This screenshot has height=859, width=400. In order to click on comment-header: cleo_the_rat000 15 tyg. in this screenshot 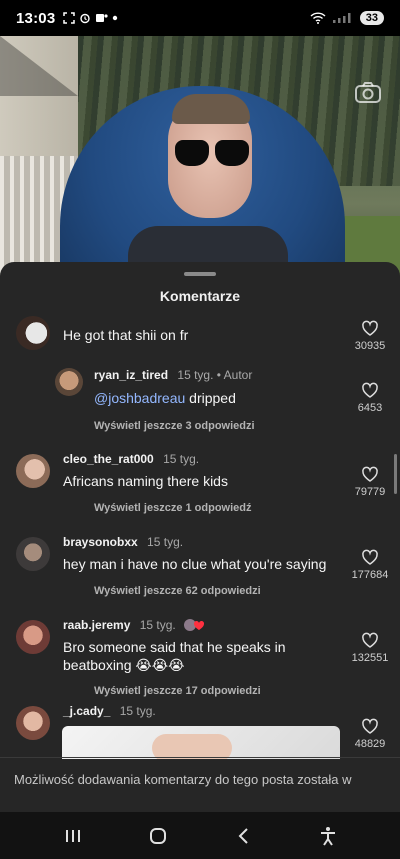, I will do `click(131, 459)`.